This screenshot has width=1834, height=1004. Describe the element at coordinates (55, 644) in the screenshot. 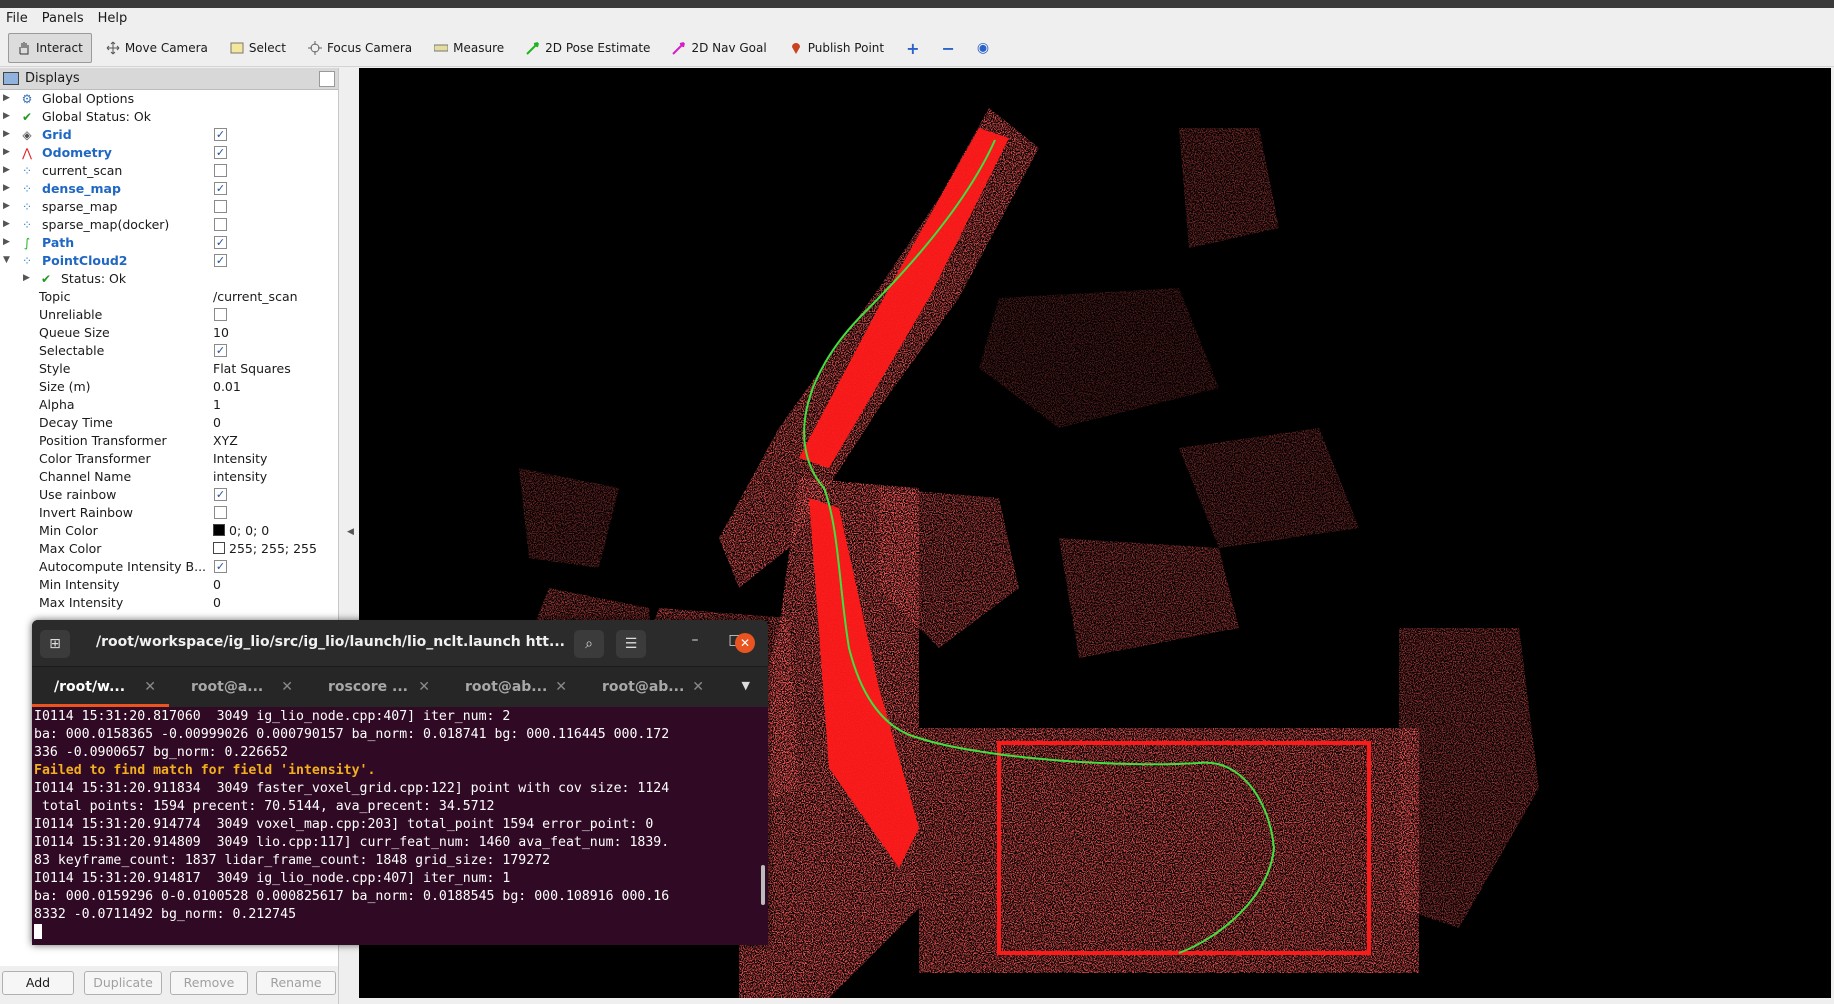

I see `new-tab-icon: ⊞` at that location.